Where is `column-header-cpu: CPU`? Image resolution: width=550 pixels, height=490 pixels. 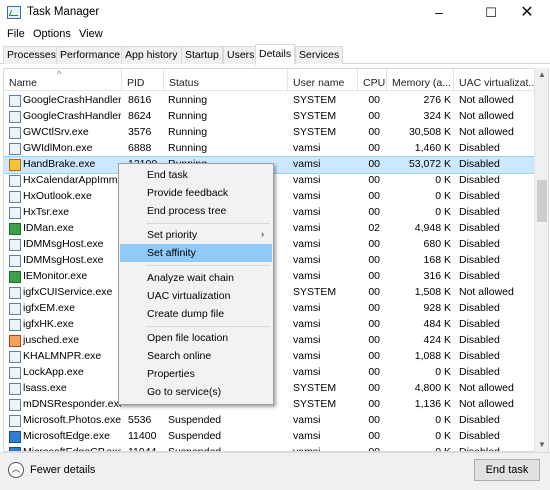 column-header-cpu: CPU is located at coordinates (372, 80).